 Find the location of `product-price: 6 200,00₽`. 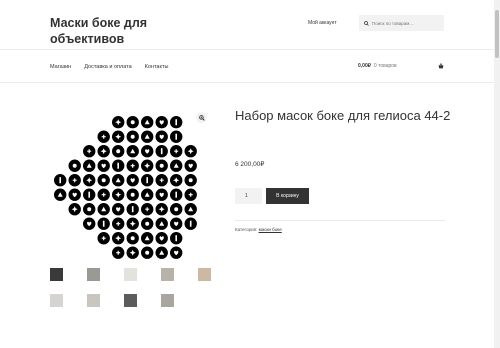

product-price: 6 200,00₽ is located at coordinates (250, 164).